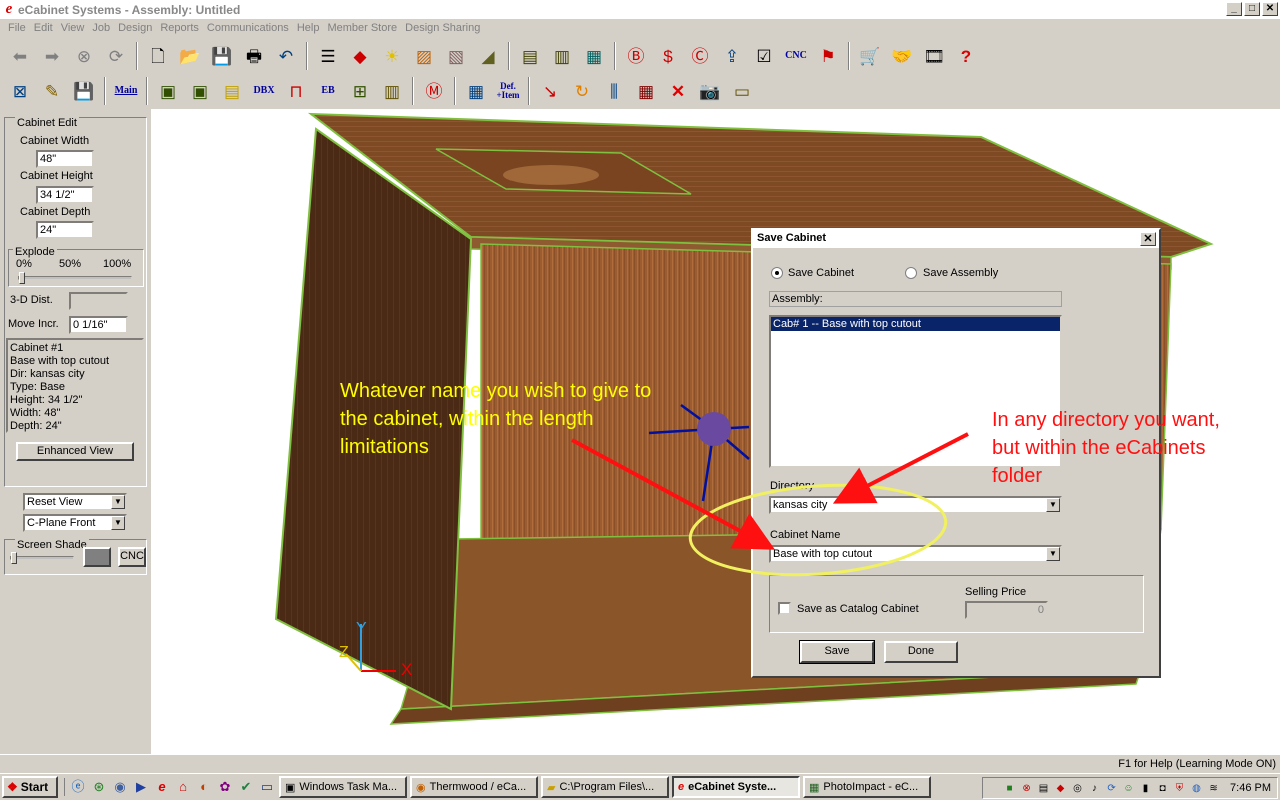 The image size is (1280, 800). I want to click on tray-wifi-icon: ≋, so click(1213, 788).